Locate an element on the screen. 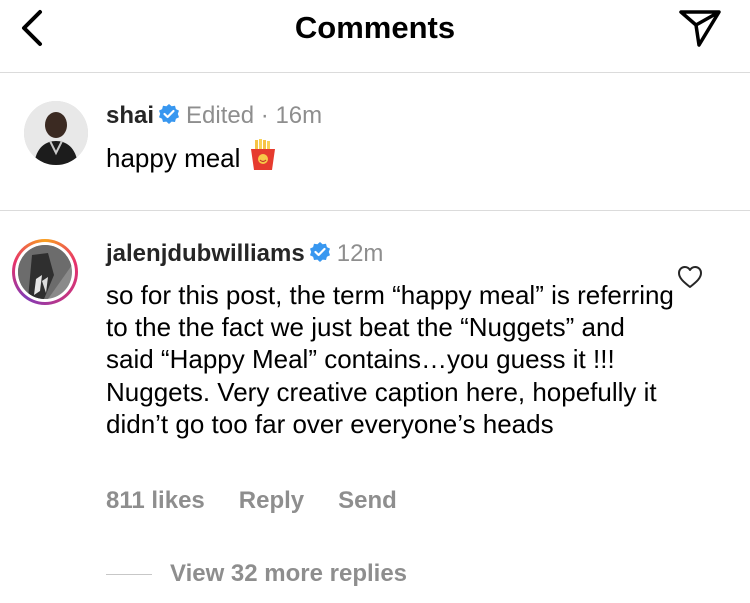 This screenshot has width=750, height=603. timestamp: 12m is located at coordinates (360, 253).